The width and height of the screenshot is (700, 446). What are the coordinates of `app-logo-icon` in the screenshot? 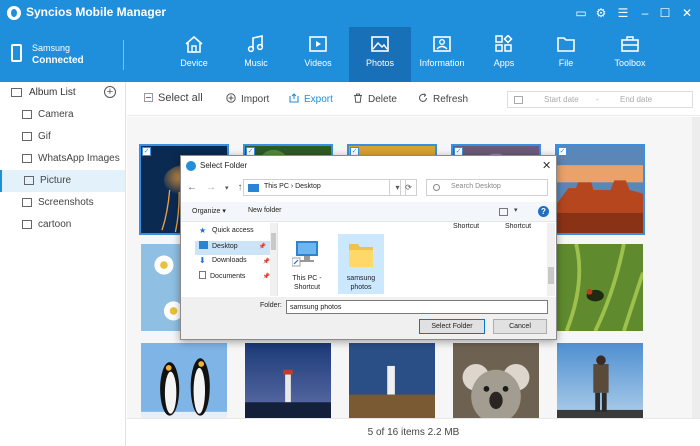 It's located at (14, 13).